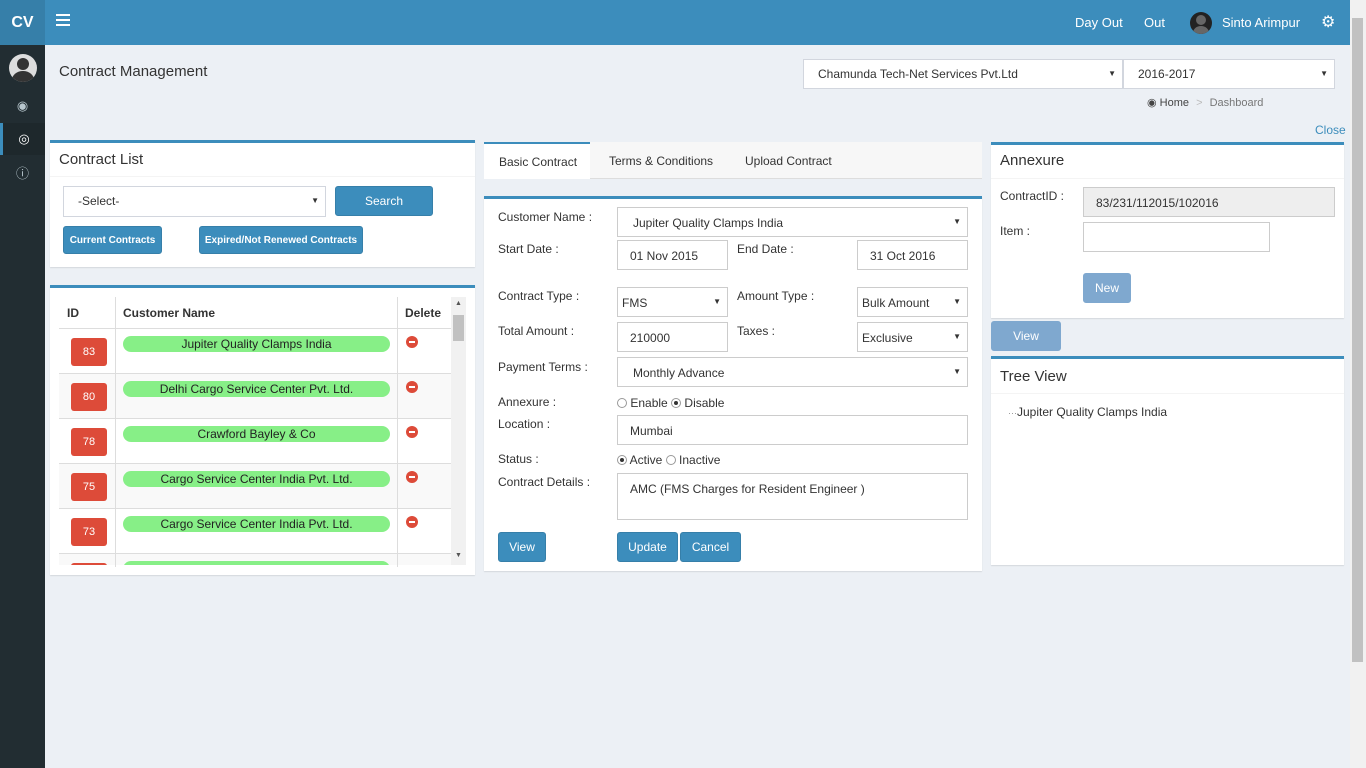  What do you see at coordinates (792, 222) in the screenshot?
I see `customer-name-select: Jupiter Quality Clamps India ▼` at bounding box center [792, 222].